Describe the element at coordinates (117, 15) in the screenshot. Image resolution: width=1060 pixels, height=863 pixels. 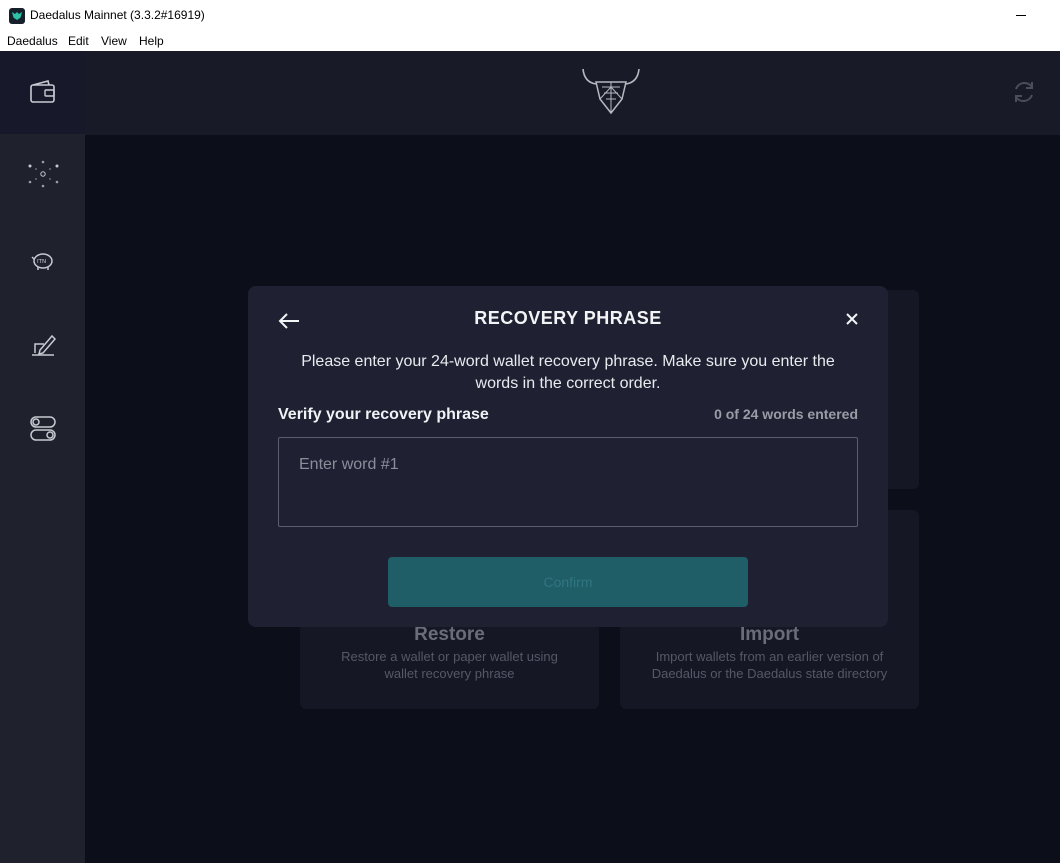
I see `window-title: Daedalus Mainnet (3.3.2#16919)` at that location.